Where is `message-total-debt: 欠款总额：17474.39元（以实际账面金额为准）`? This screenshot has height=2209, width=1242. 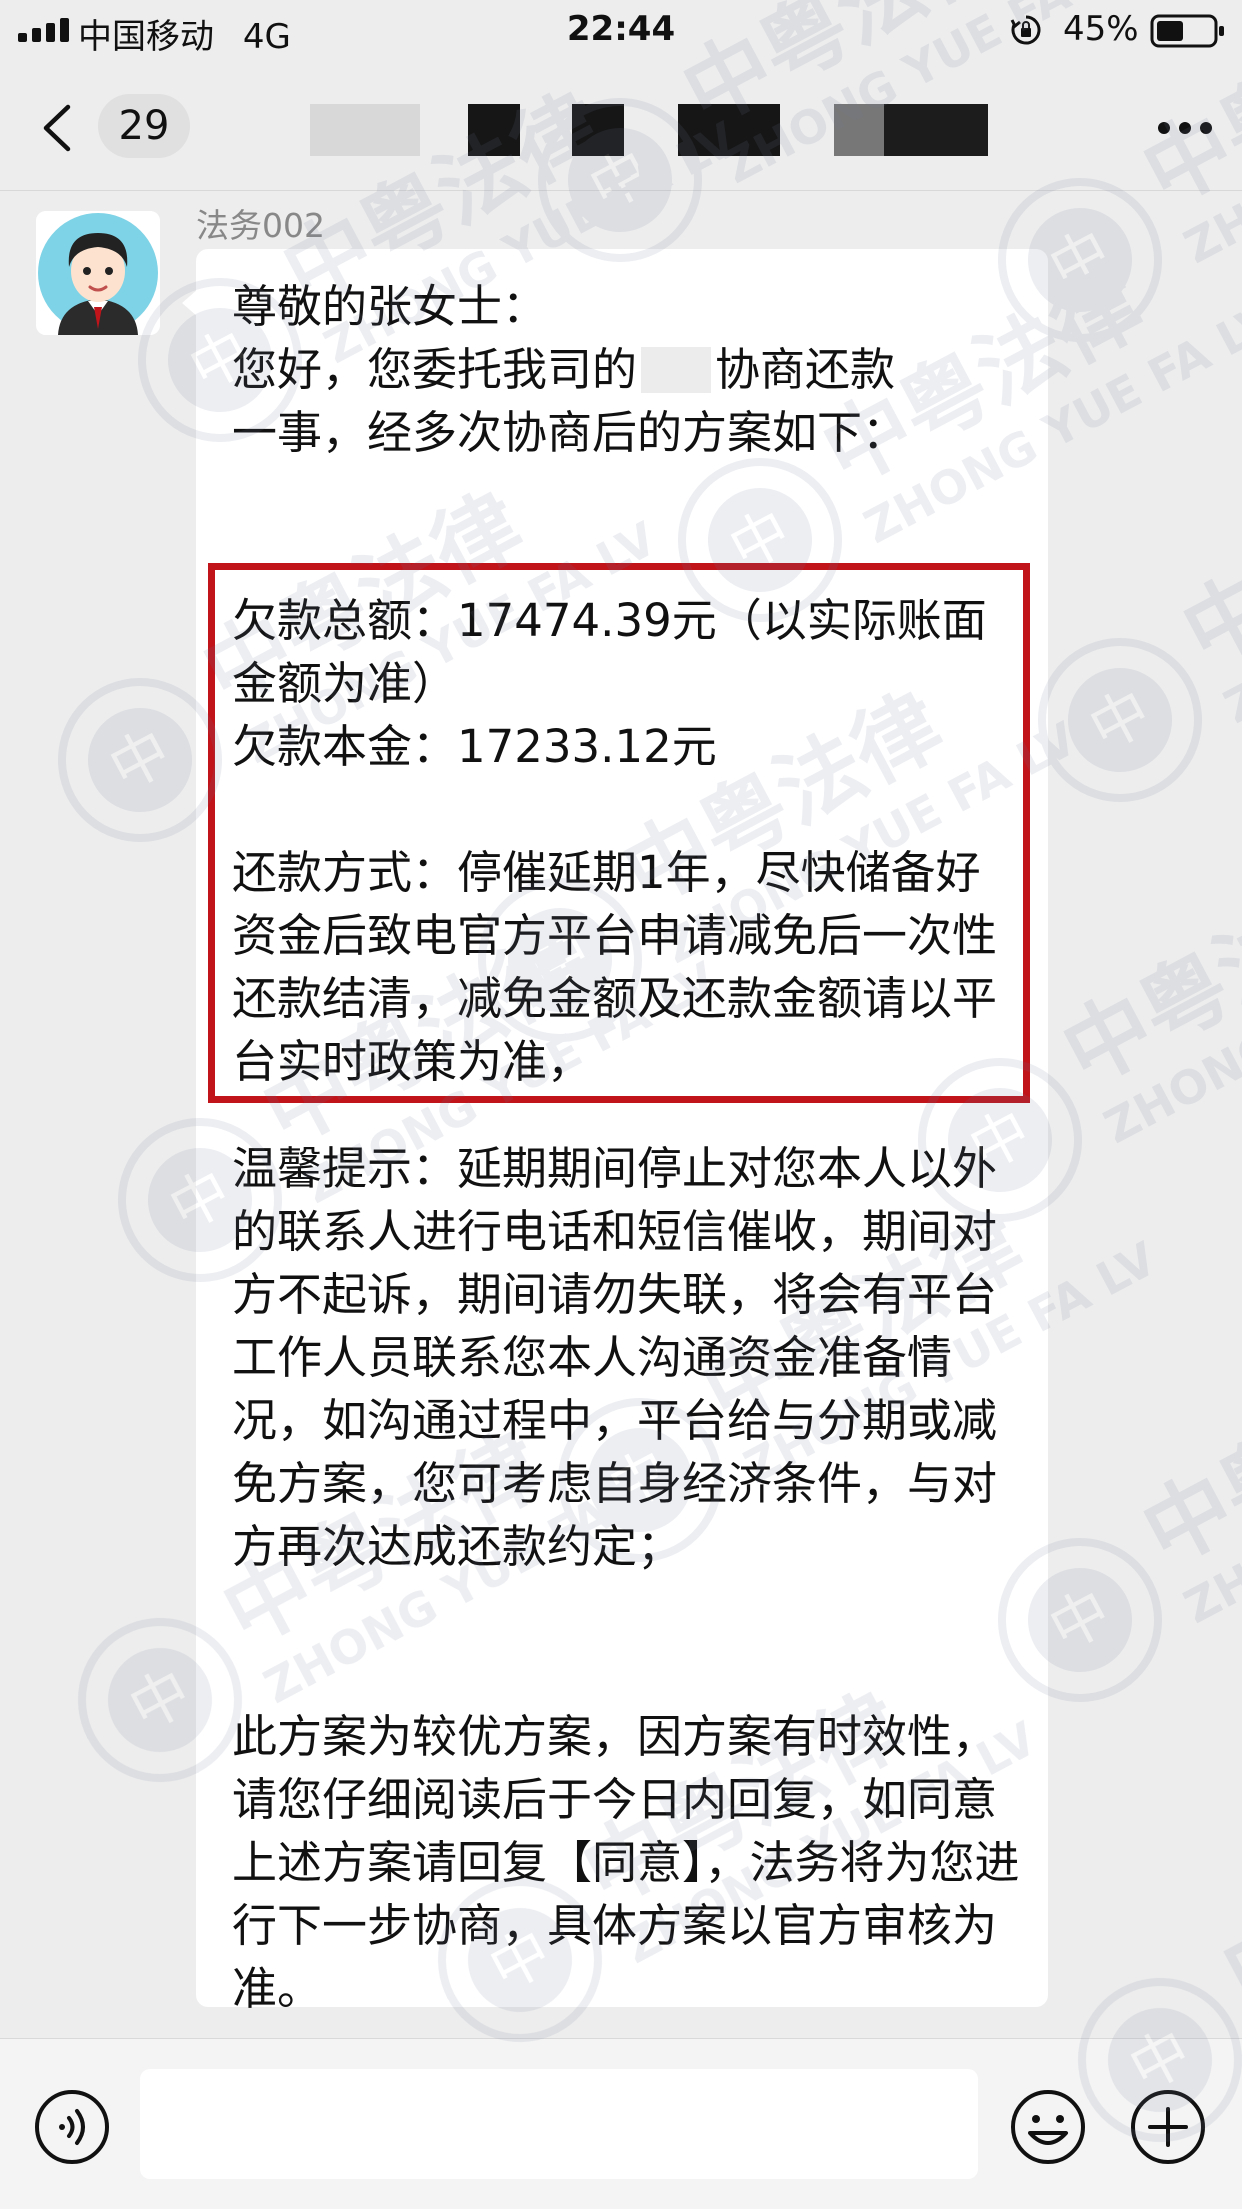 message-total-debt: 欠款总额：17474.39元（以实际账面金额为准） is located at coordinates (609, 652).